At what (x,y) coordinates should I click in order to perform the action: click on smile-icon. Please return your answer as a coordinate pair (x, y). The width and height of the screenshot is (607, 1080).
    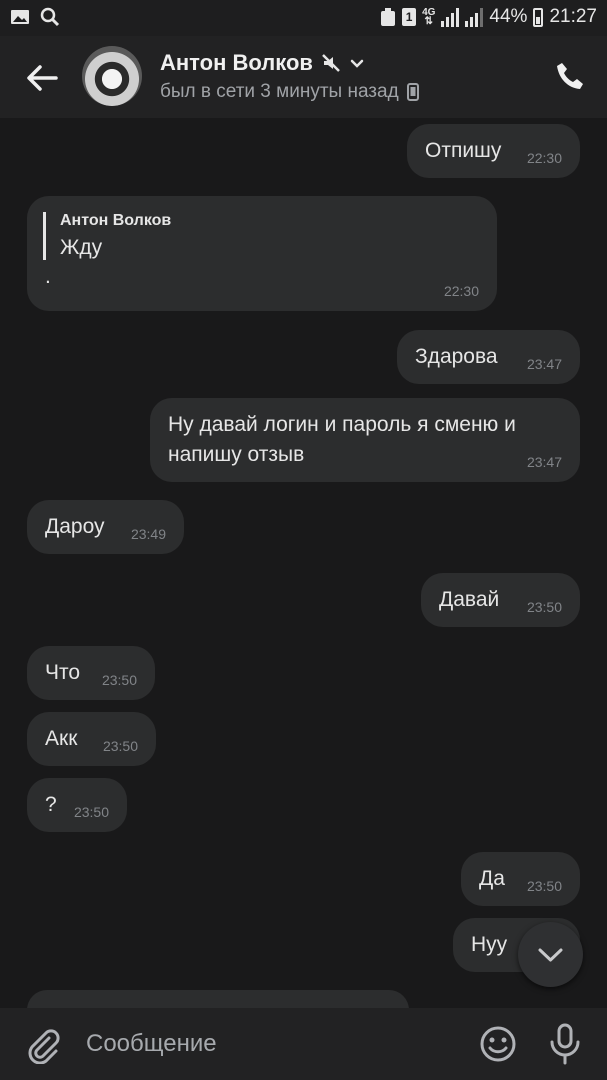
    Looking at the image, I should click on (498, 1044).